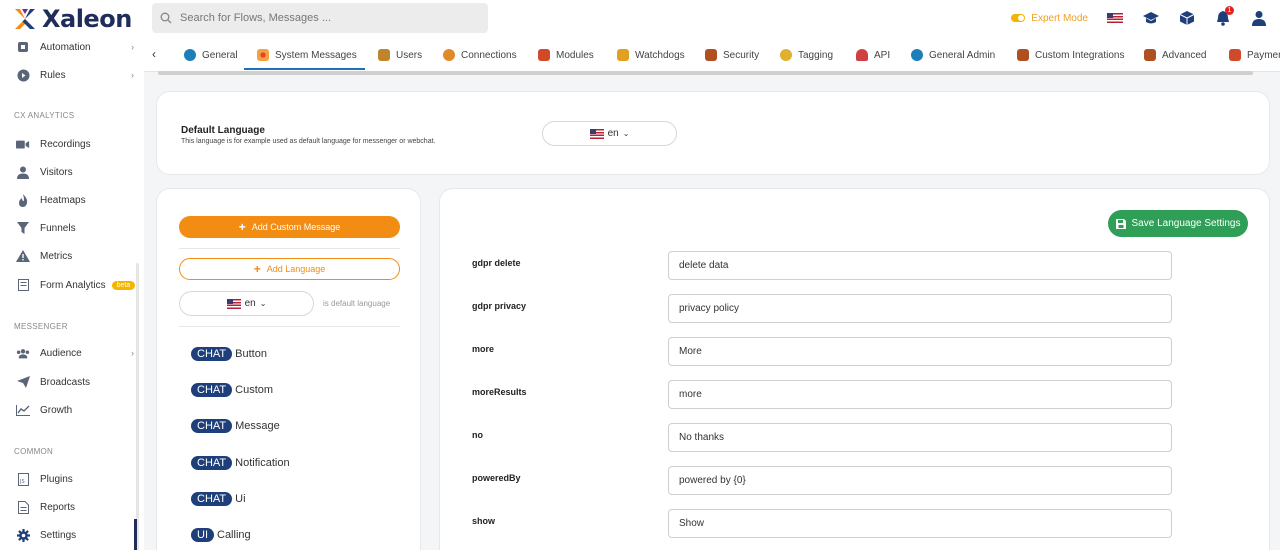  Describe the element at coordinates (240, 499) in the screenshot. I see `category-label: Ui` at that location.